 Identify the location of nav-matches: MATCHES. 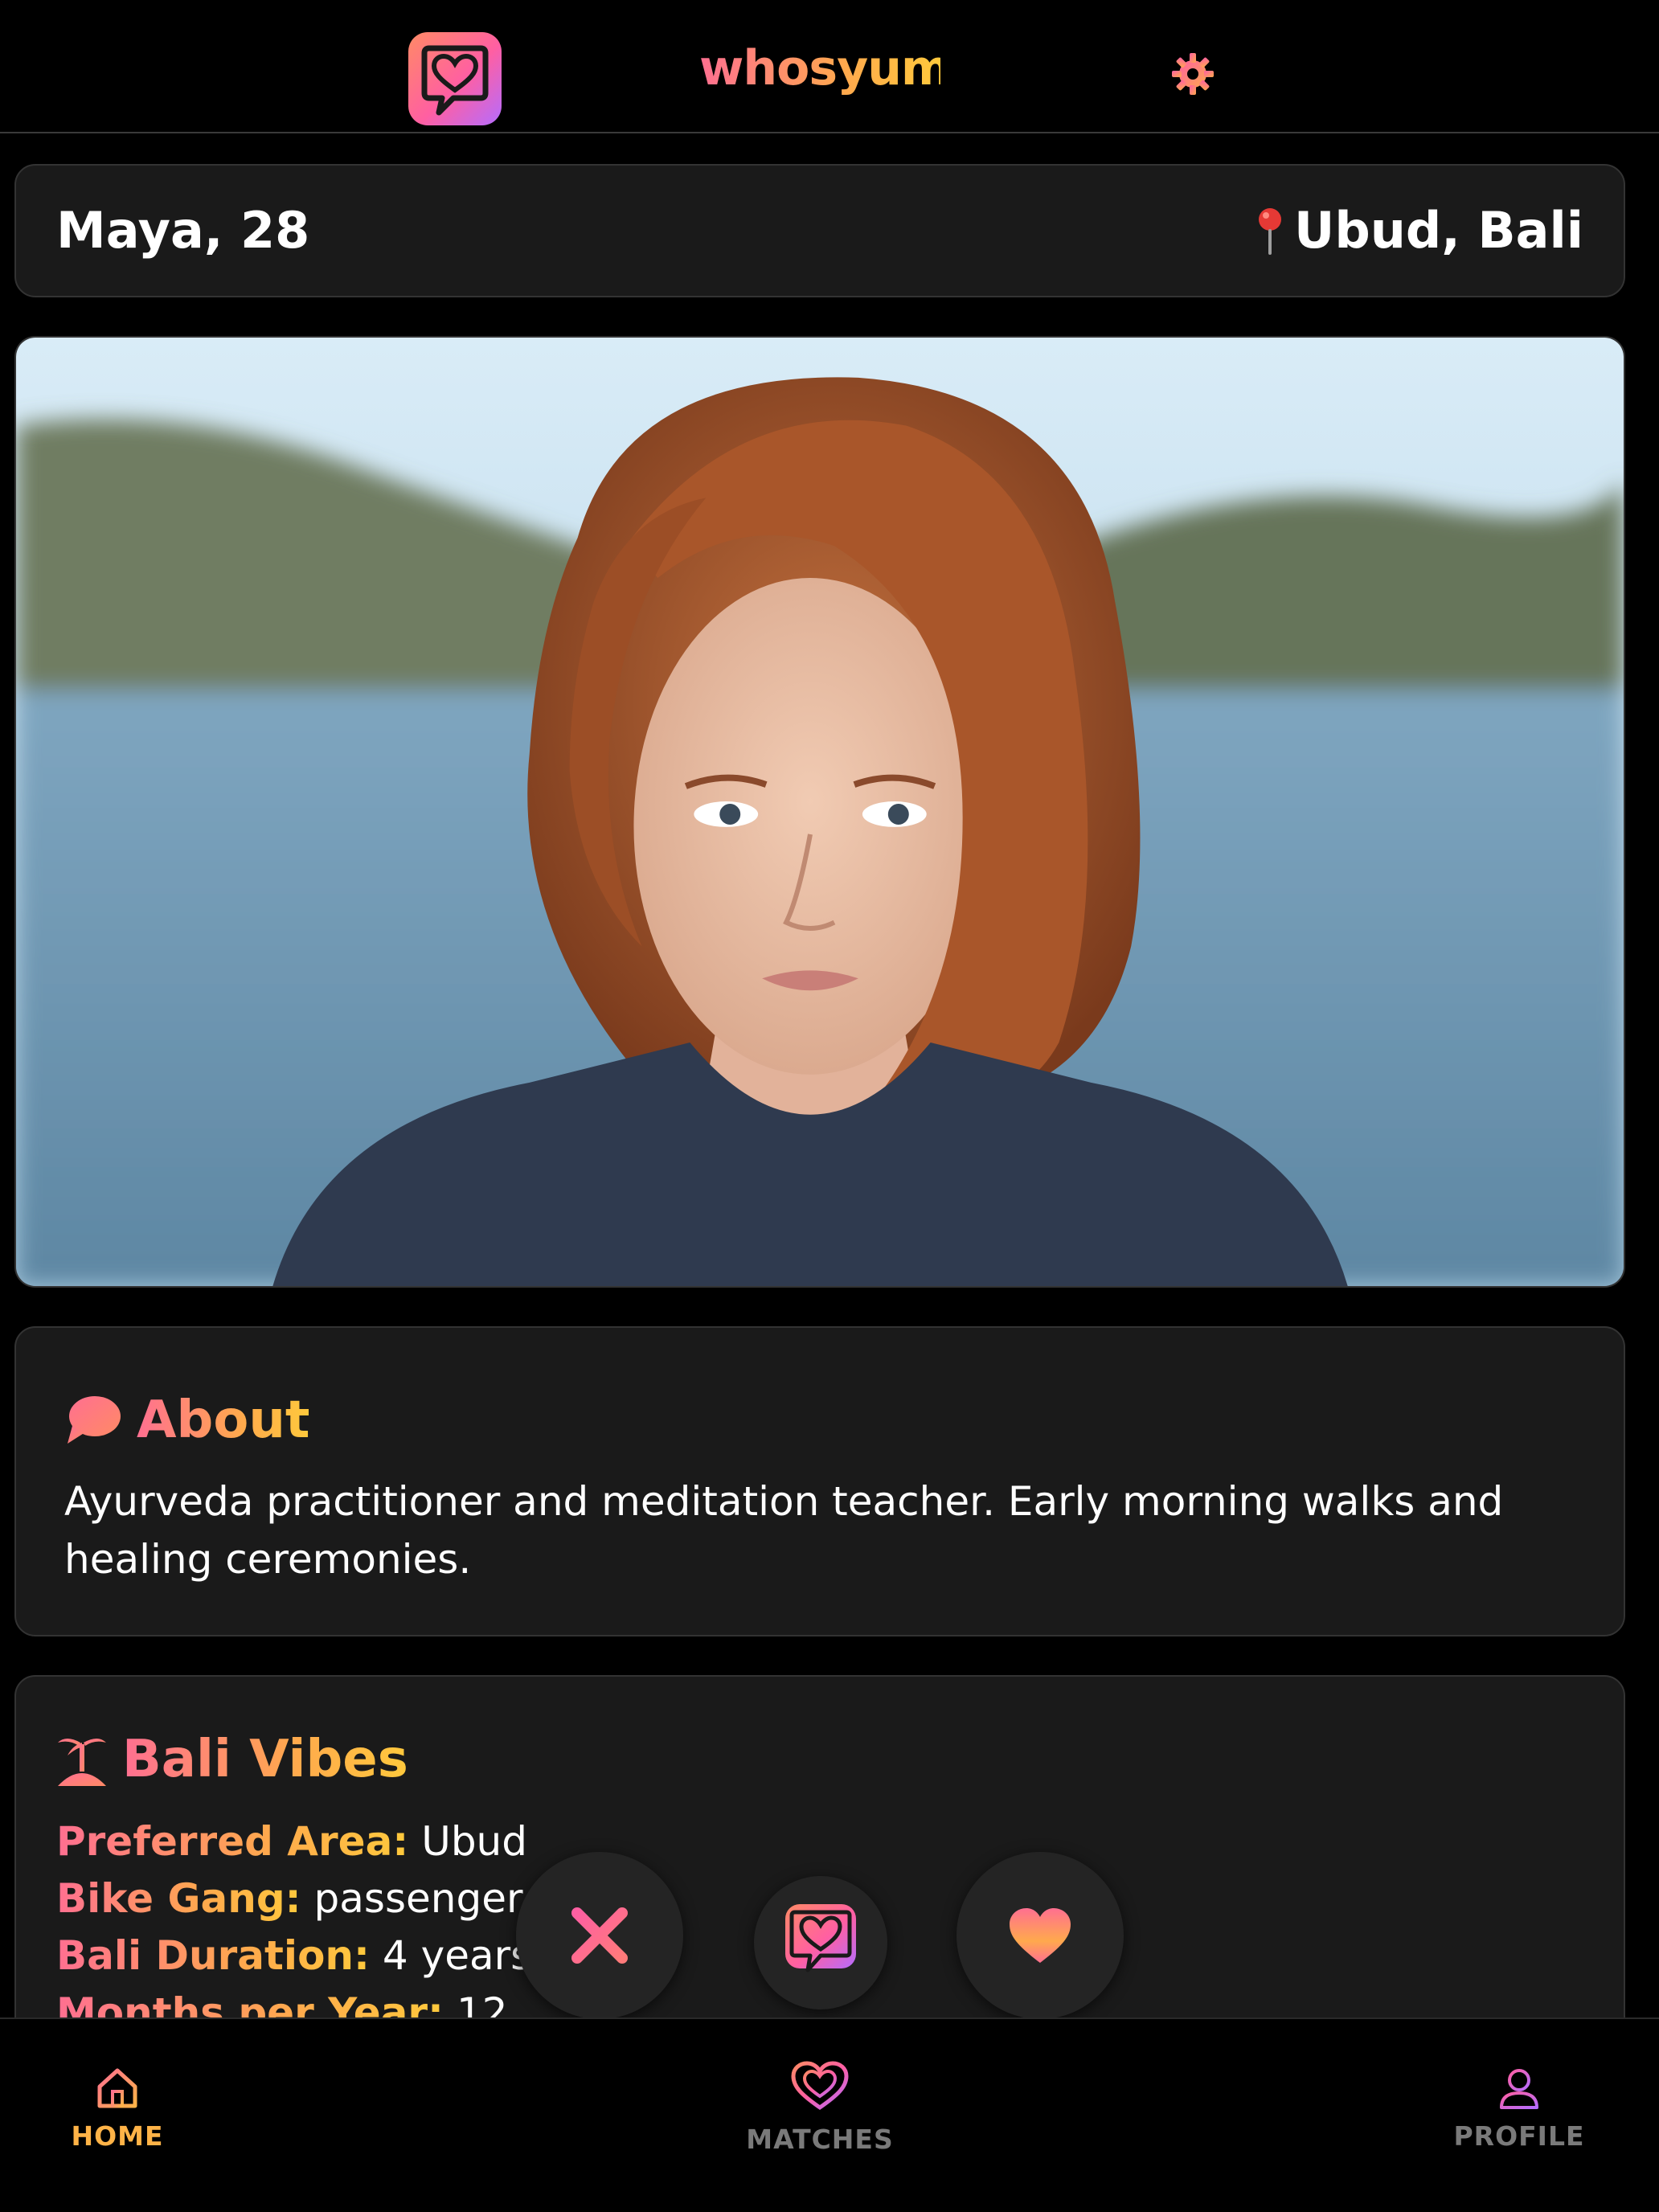
(819, 2108).